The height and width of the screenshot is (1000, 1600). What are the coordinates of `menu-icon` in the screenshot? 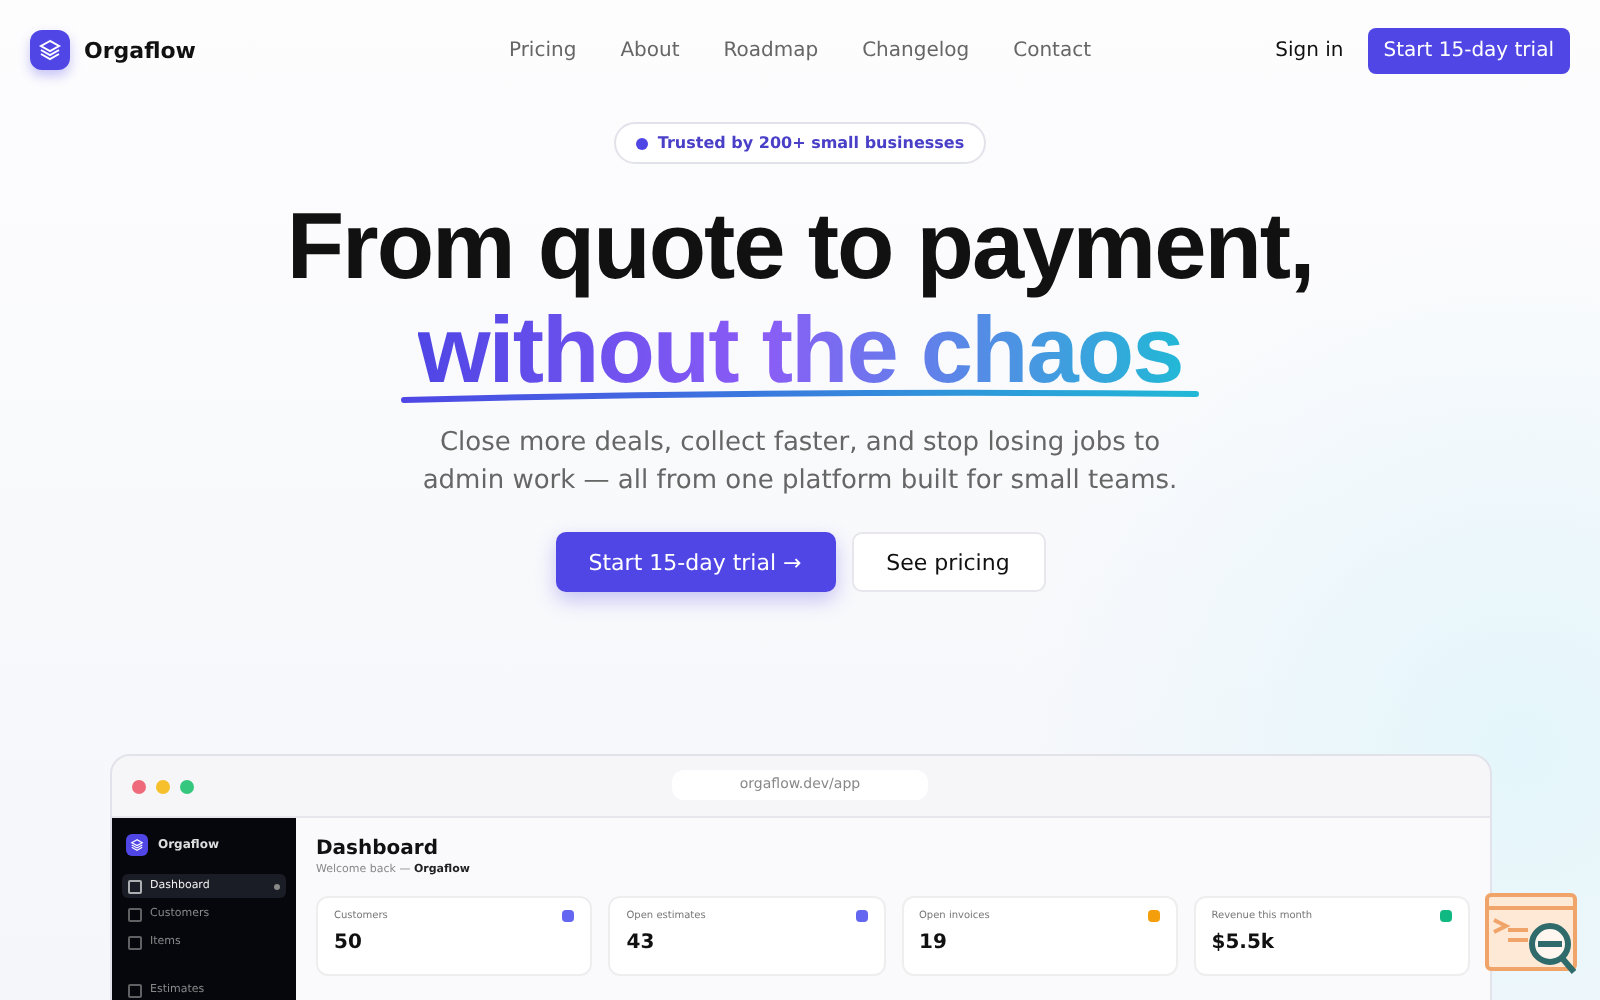 It's located at (135, 990).